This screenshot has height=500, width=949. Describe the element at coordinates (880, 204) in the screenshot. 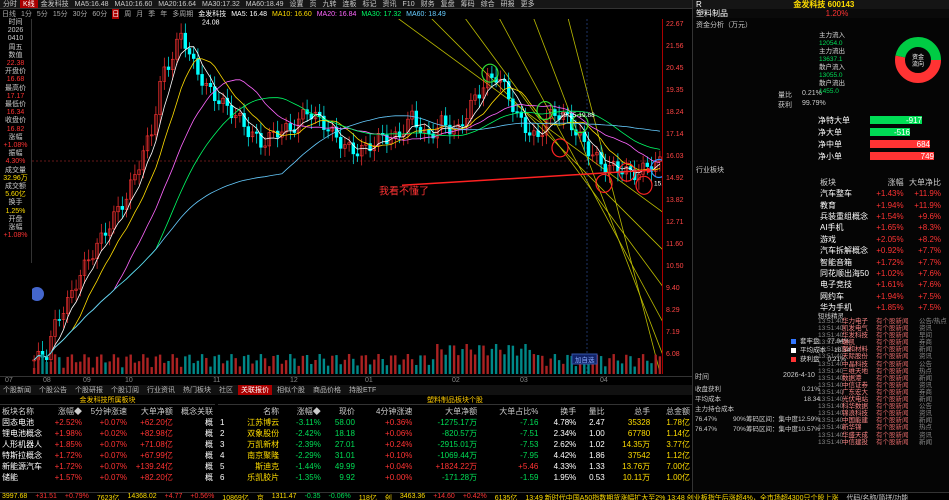

I see `table-row: 教育 +1.94% +11.9%` at that location.